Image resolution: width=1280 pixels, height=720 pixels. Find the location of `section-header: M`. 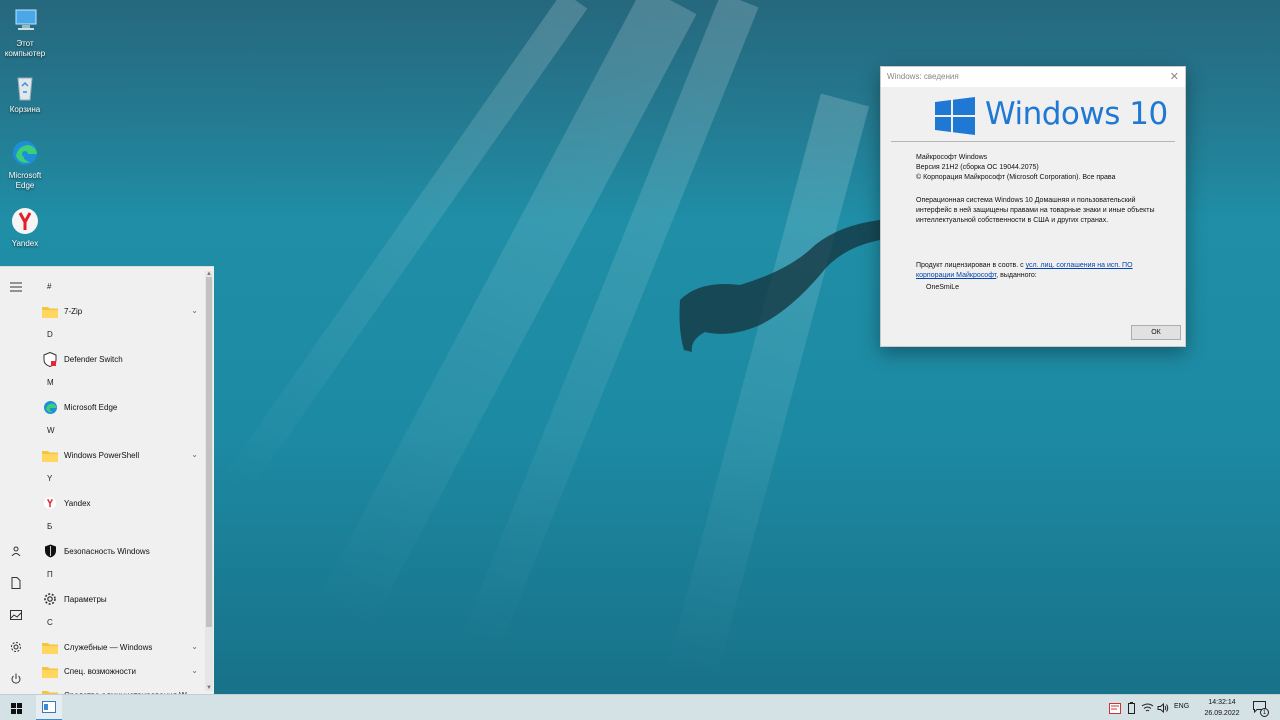

section-header: M is located at coordinates (118, 383).